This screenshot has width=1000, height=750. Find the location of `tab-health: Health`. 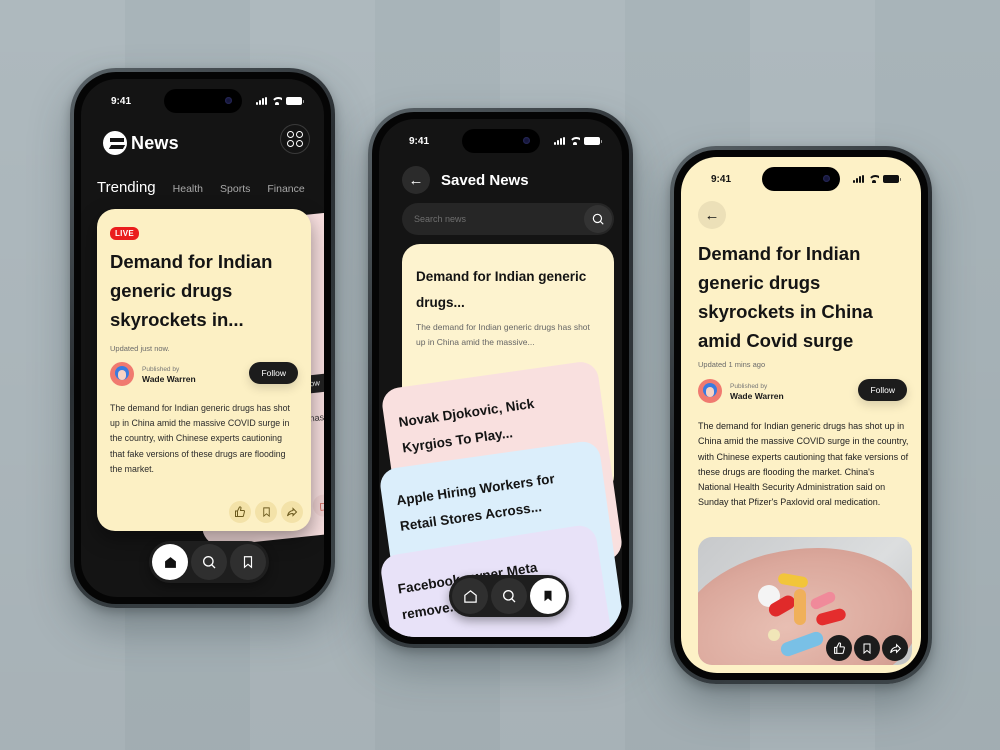

tab-health: Health is located at coordinates (188, 189).